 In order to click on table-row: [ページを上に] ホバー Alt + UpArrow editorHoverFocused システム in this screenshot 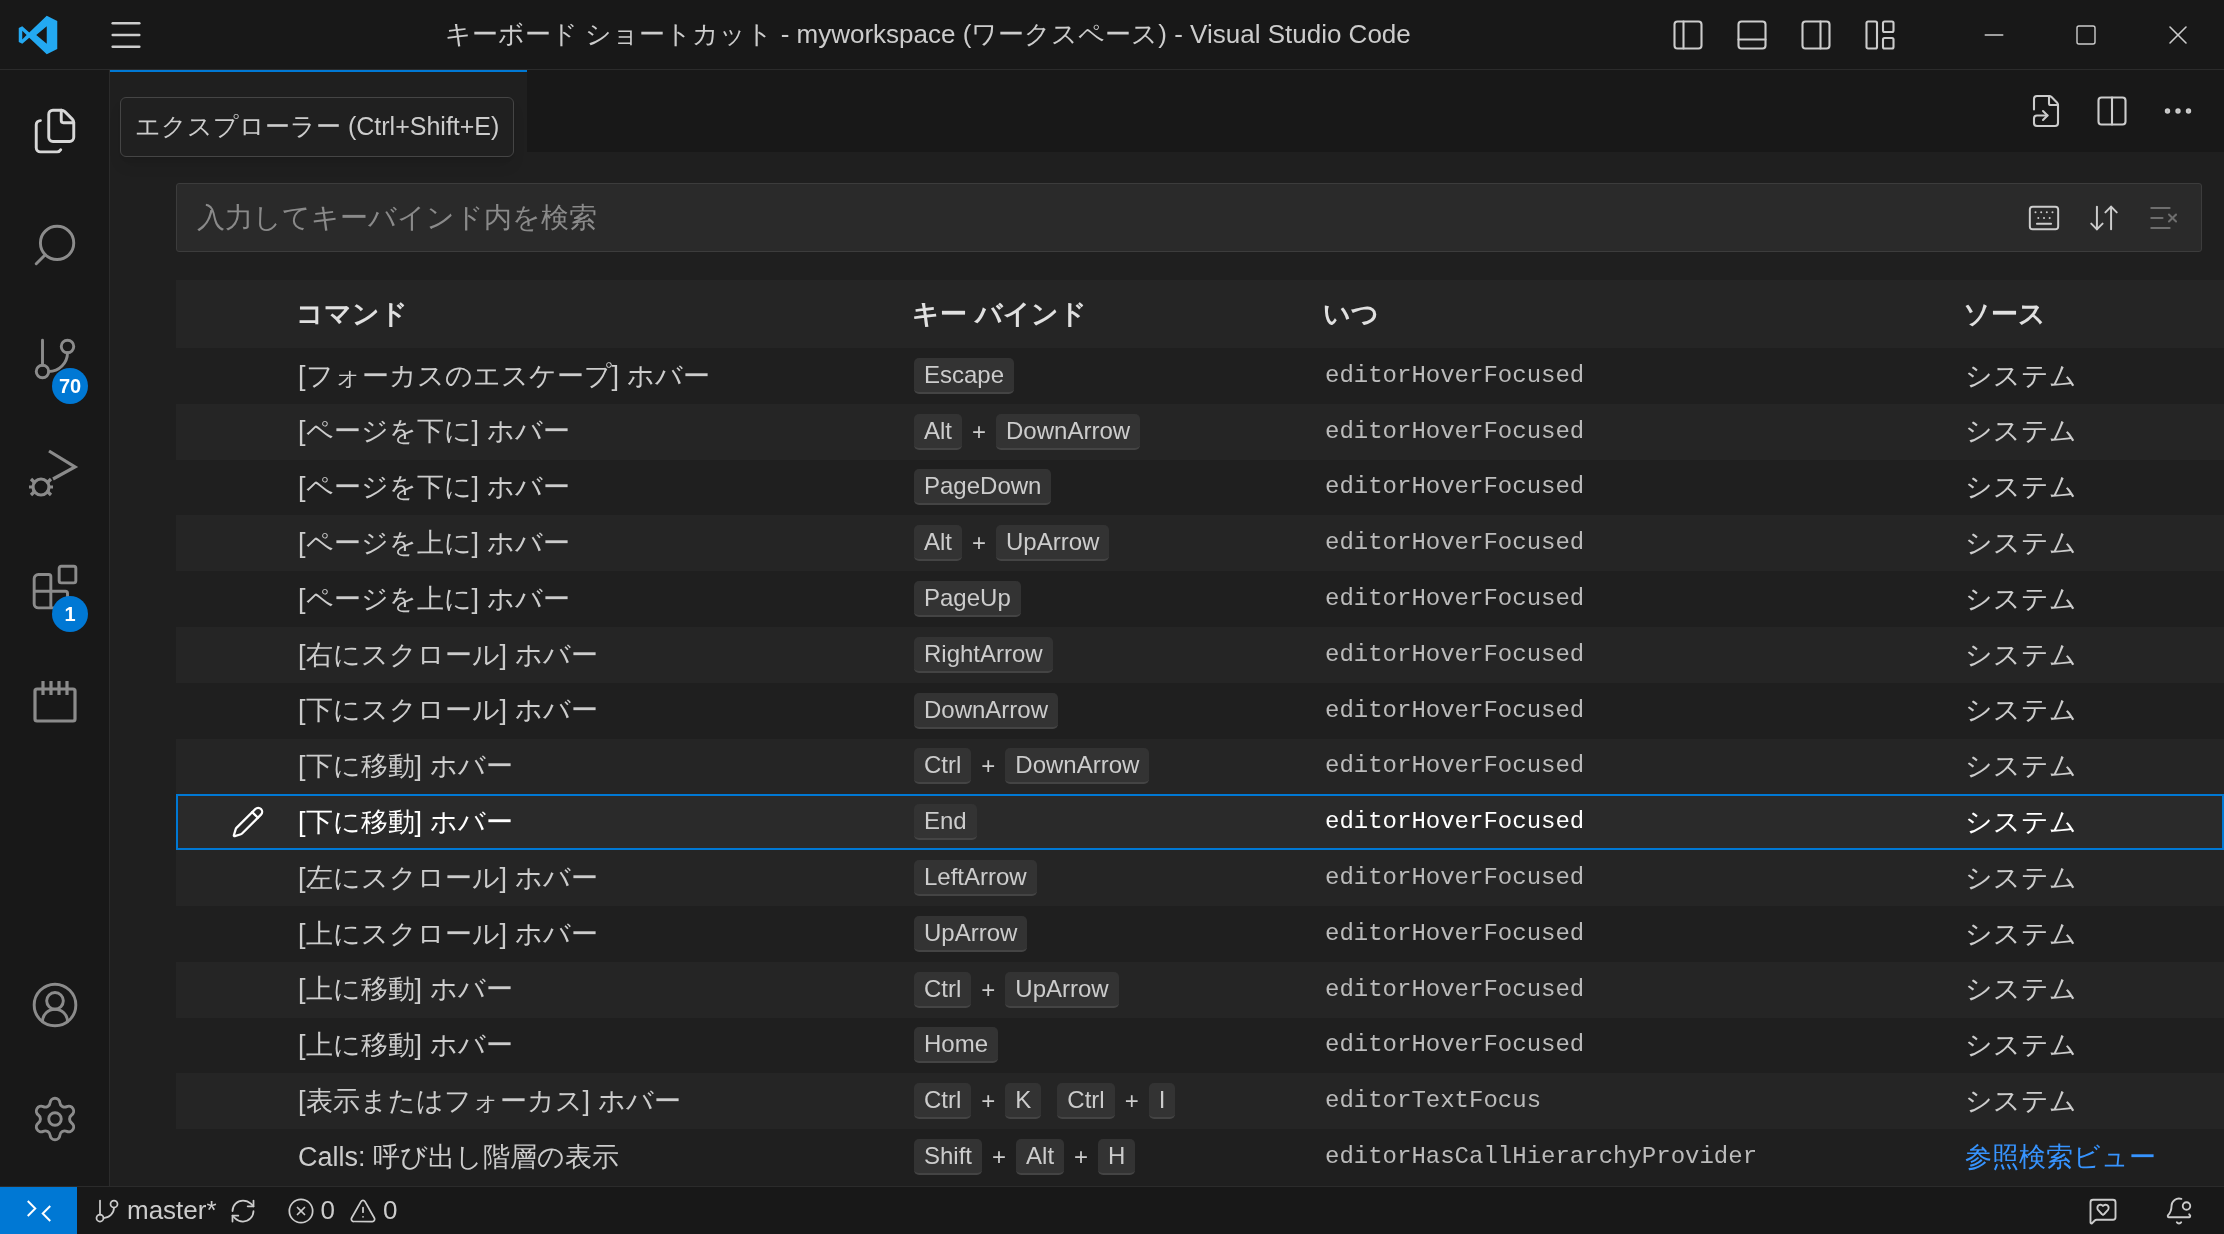, I will do `click(1200, 543)`.